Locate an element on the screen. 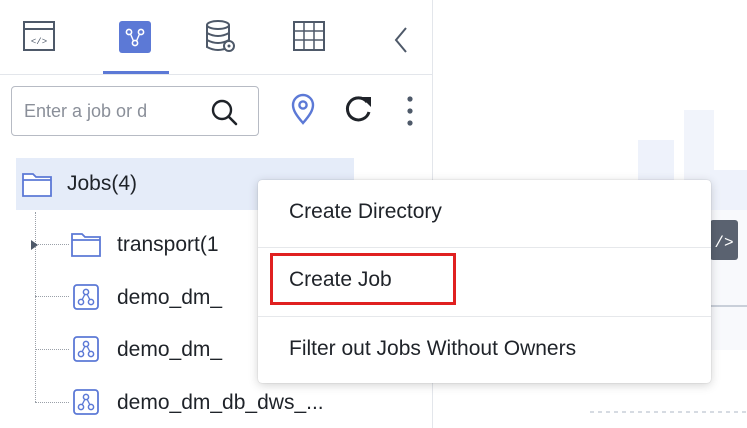  chevron-left-icon is located at coordinates (400, 40).